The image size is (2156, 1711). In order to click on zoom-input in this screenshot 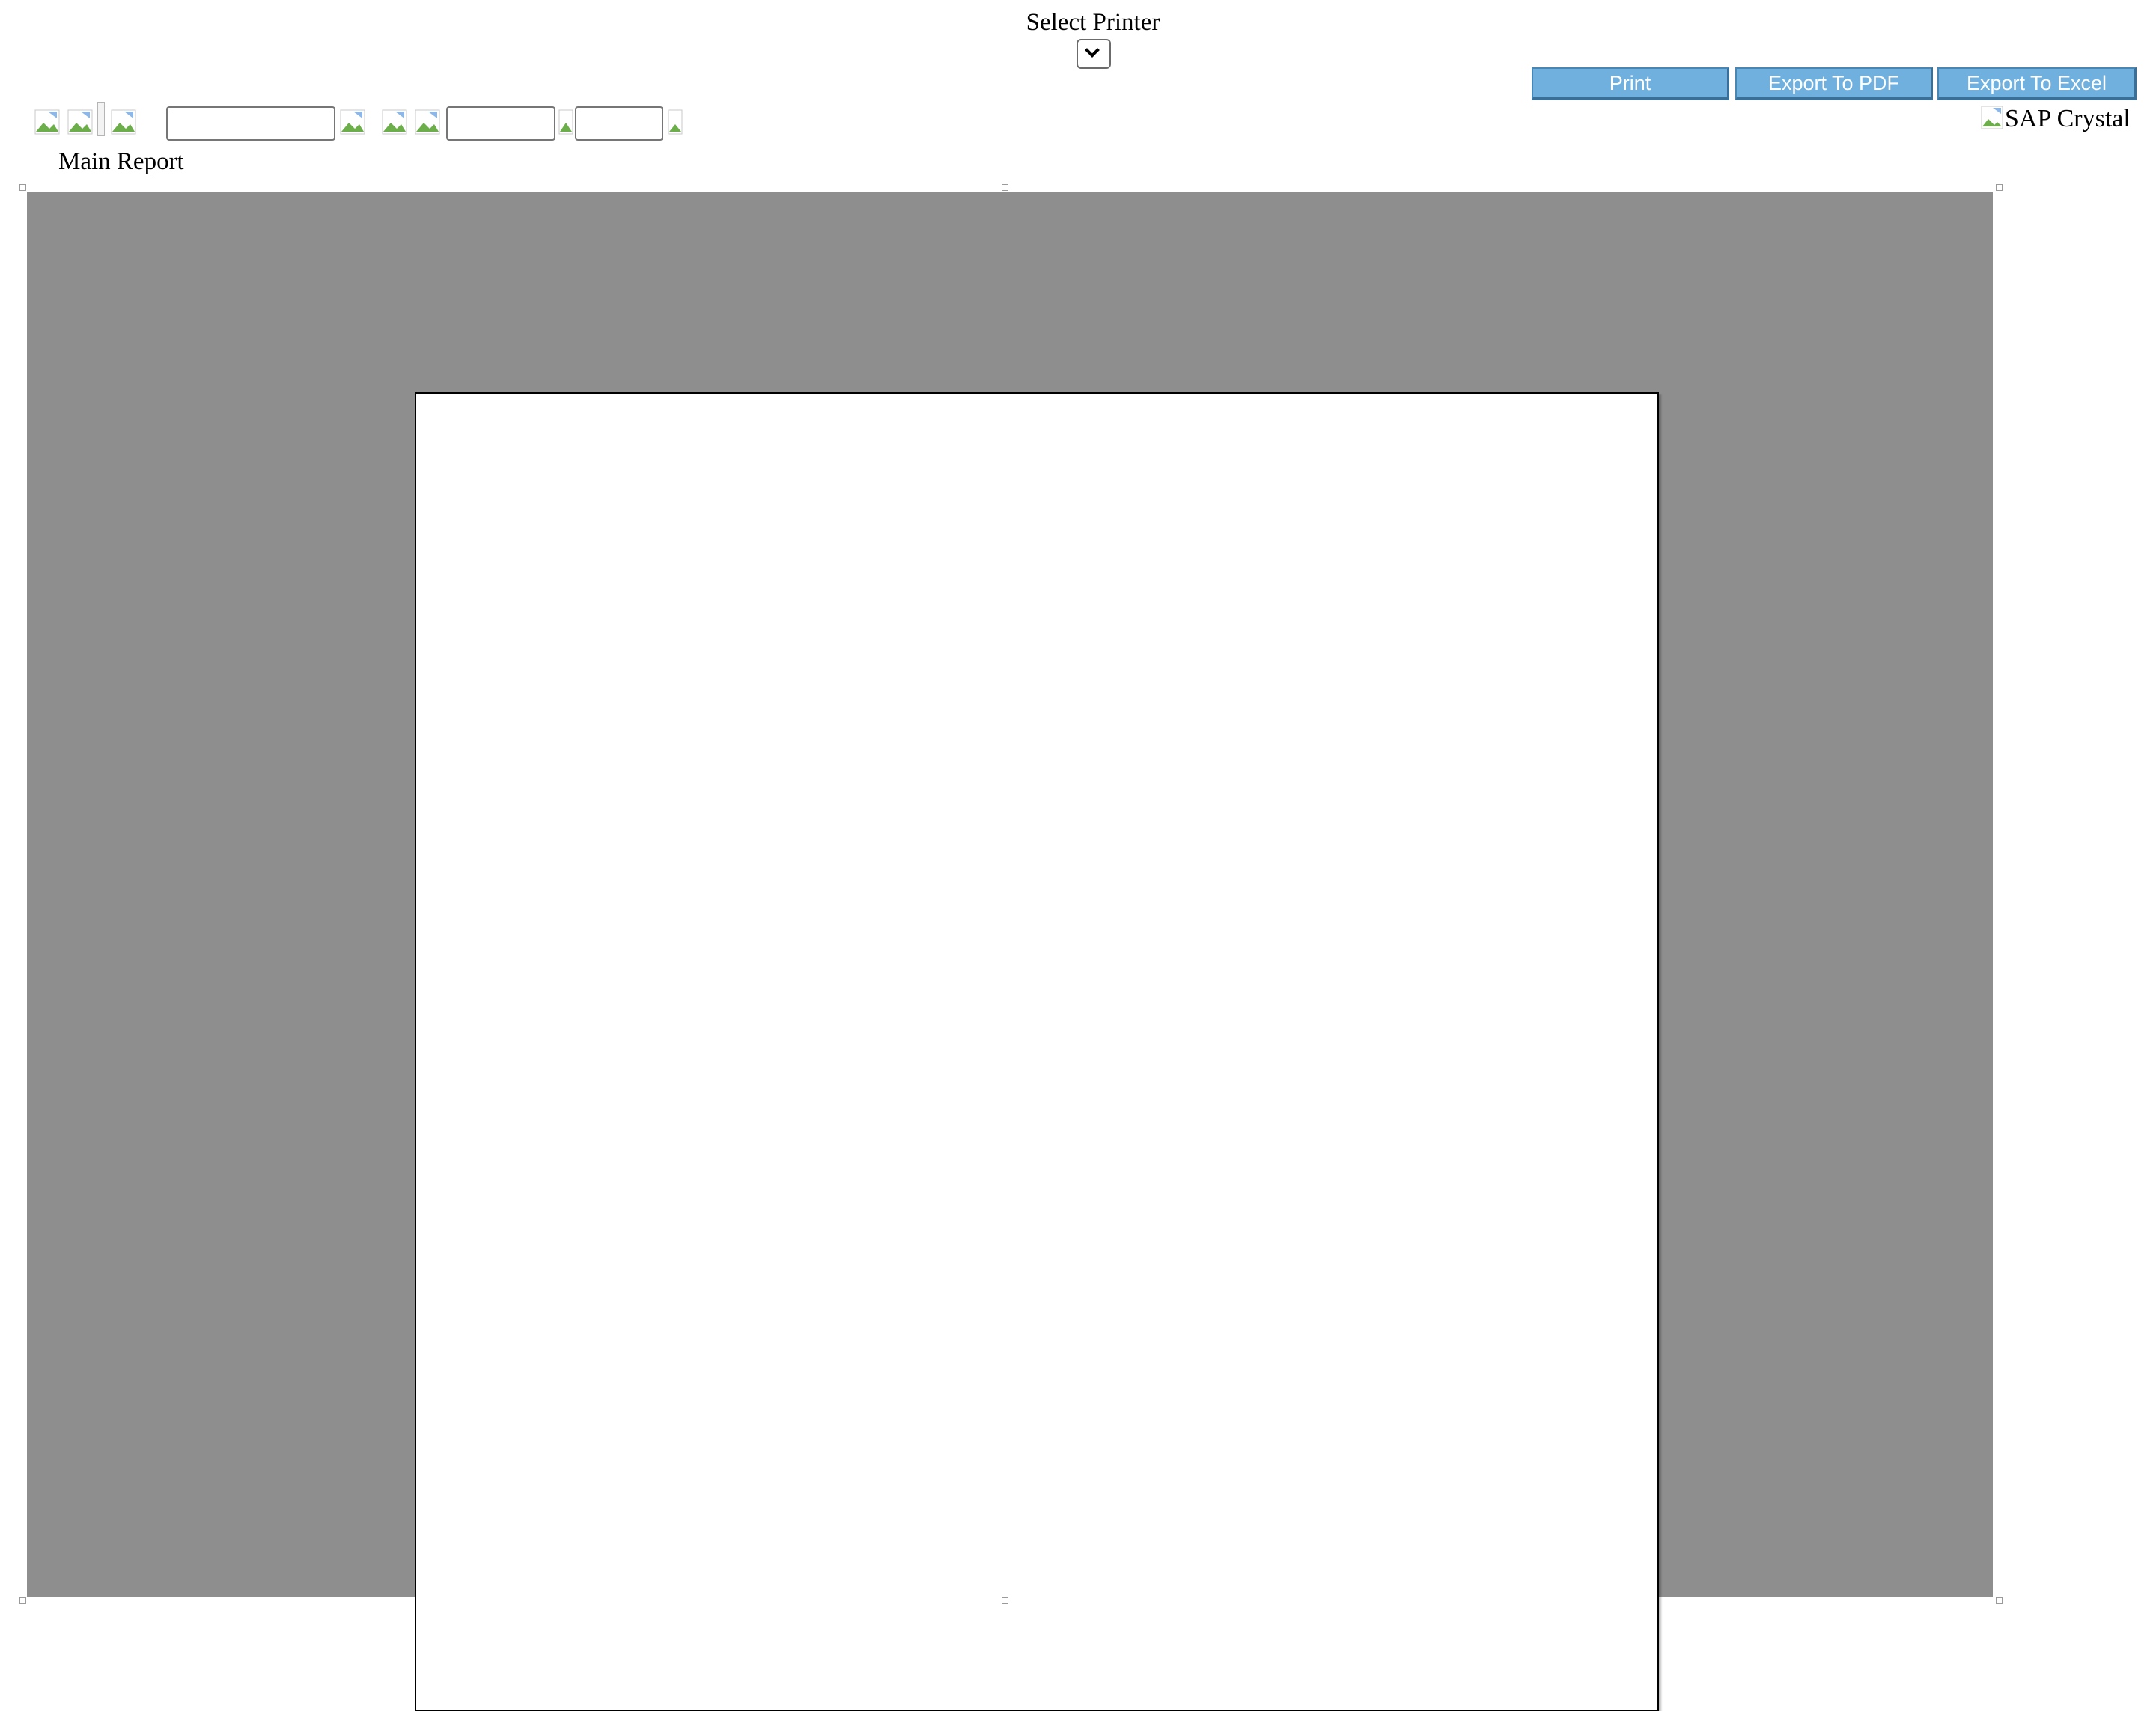, I will do `click(619, 124)`.